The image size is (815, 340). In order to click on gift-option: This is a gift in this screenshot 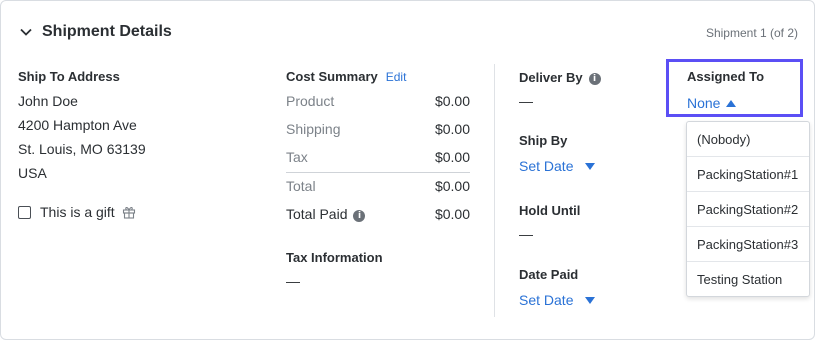, I will do `click(77, 212)`.